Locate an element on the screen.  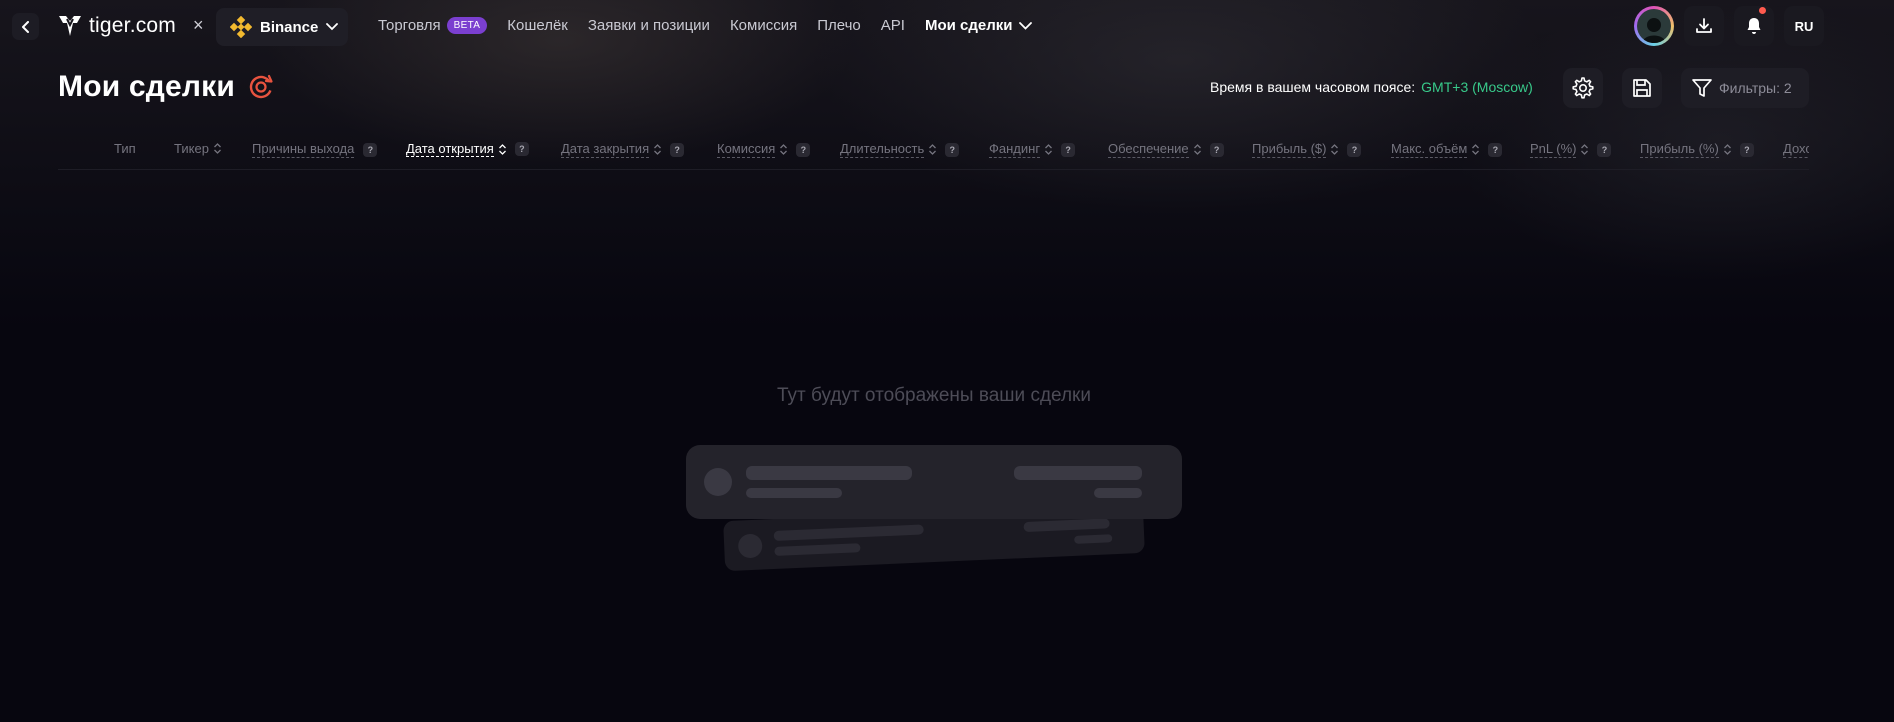
menu-item-label: API is located at coordinates (892, 25).